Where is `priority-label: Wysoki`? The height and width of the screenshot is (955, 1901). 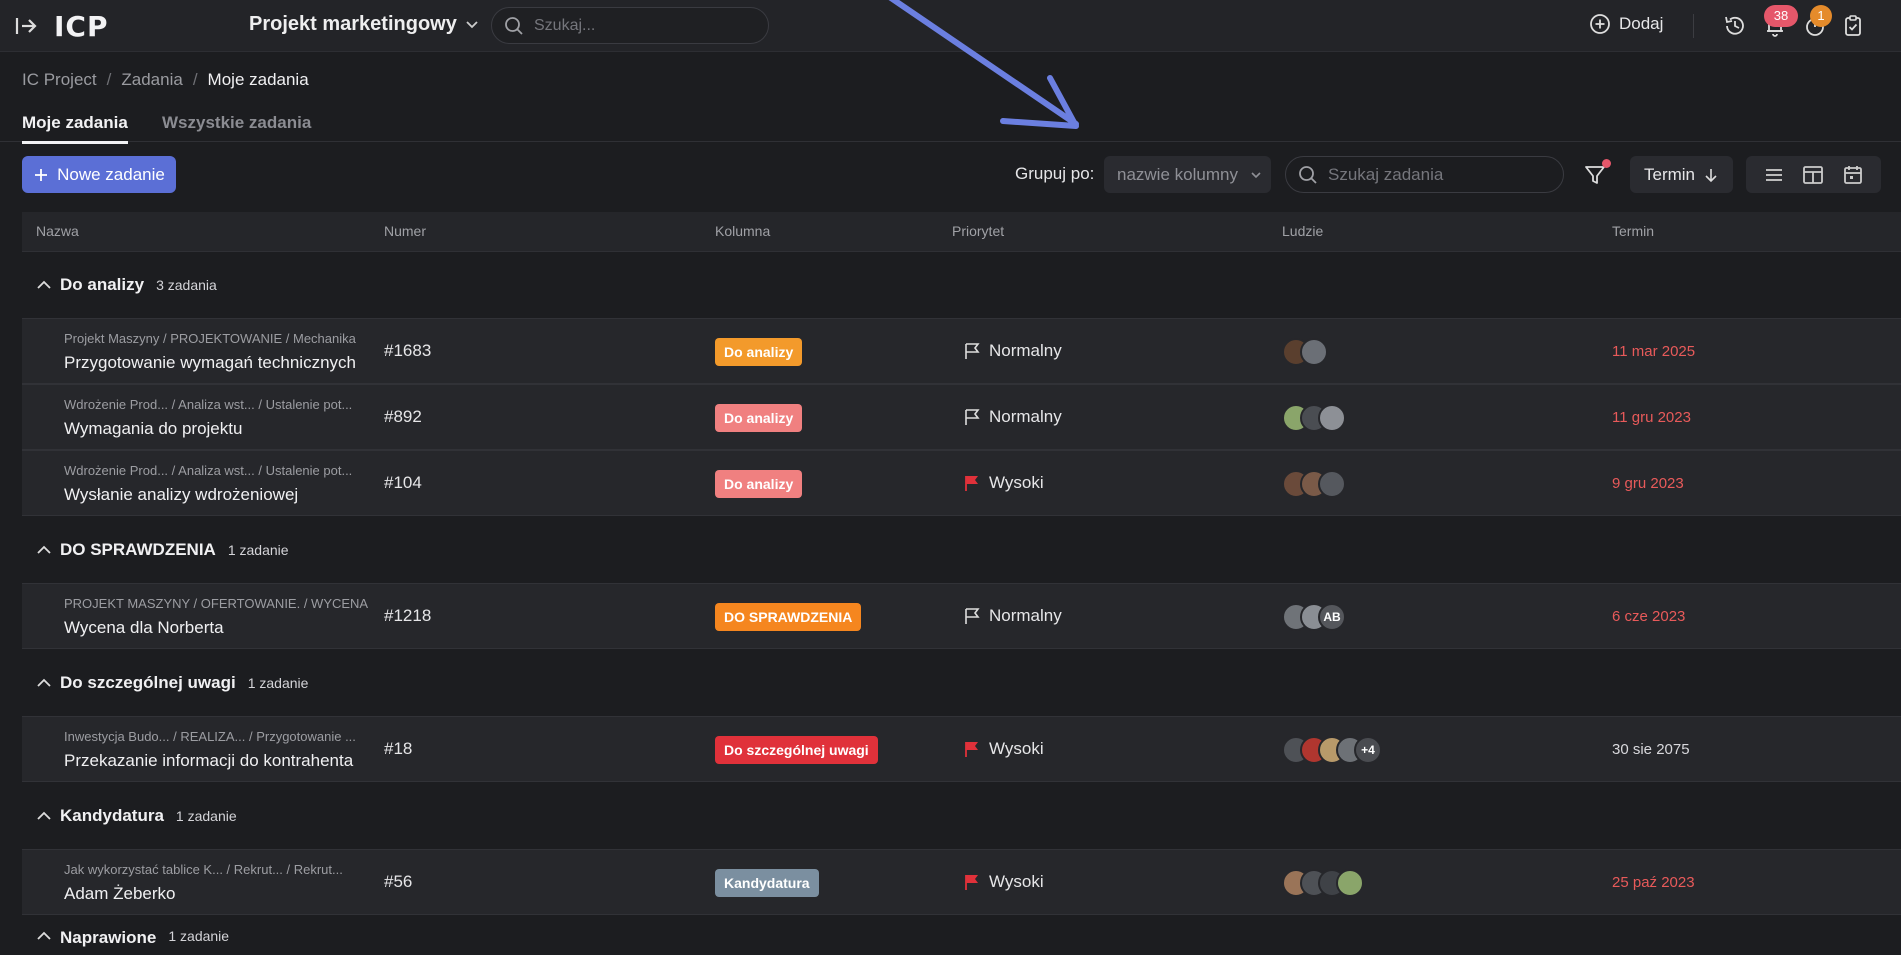
priority-label: Wysoki is located at coordinates (1016, 482).